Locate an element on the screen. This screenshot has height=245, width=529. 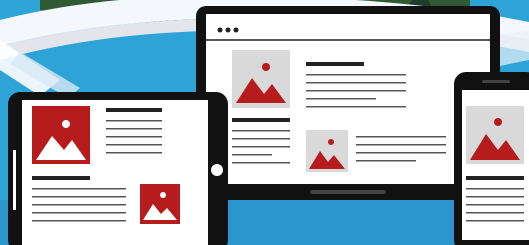
phone-speaker is located at coordinates (496, 81).